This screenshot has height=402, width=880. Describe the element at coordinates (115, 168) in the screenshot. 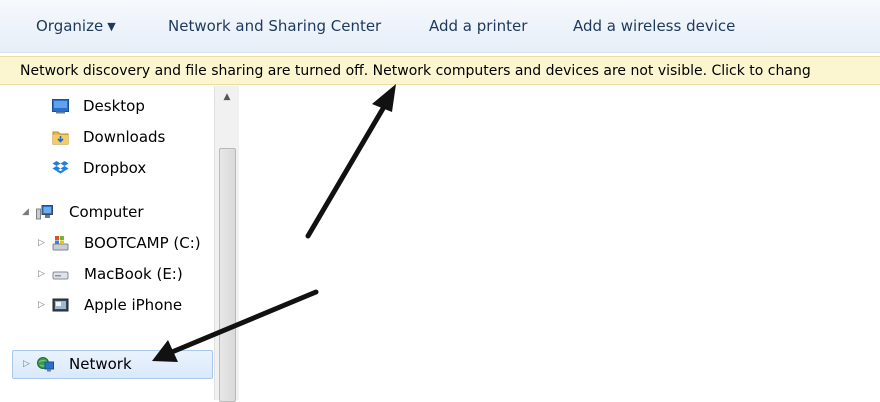

I see `nav-item-label: Dropbox` at that location.